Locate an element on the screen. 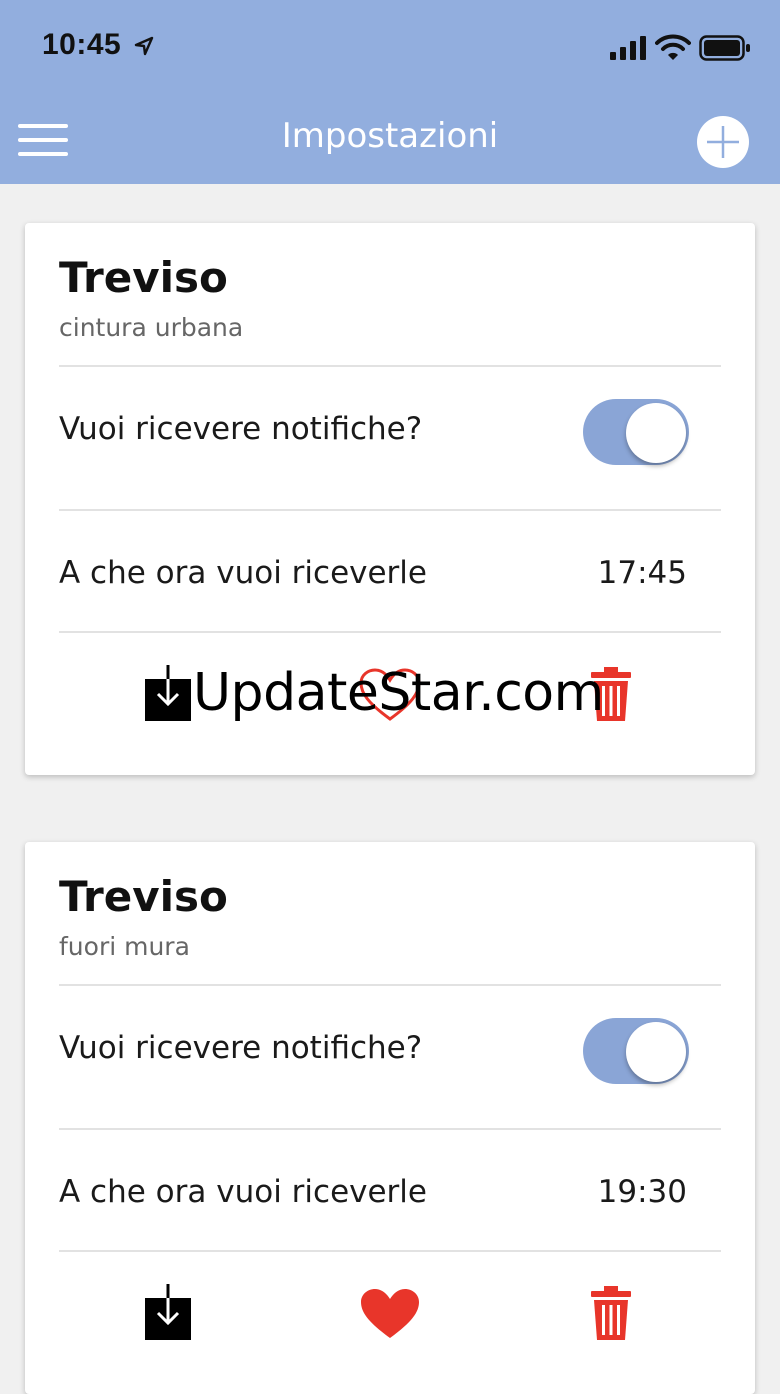 This screenshot has height=1394, width=780. page-title: Impostazioni is located at coordinates (390, 136).